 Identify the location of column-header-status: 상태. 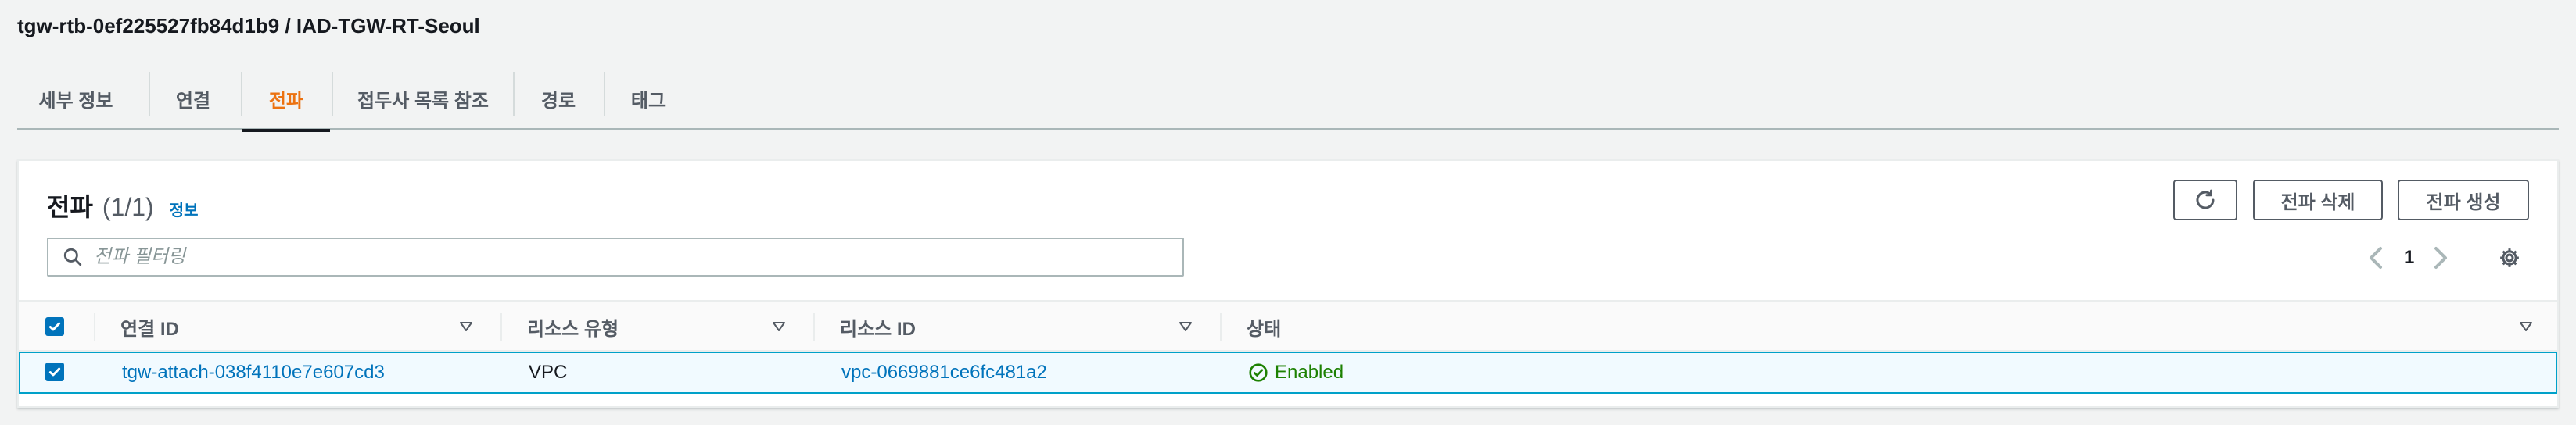
(1264, 327).